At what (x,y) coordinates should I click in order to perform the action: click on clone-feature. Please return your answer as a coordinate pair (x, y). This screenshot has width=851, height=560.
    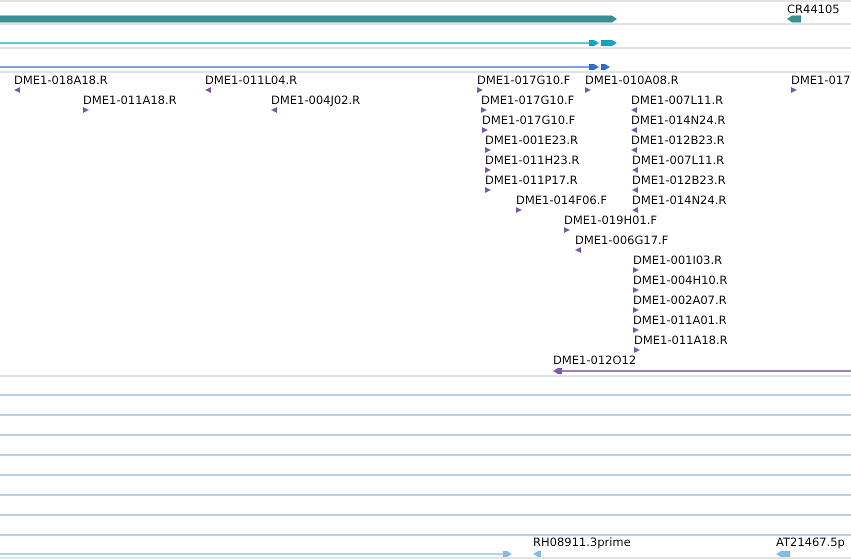
    Looking at the image, I should click on (702, 371).